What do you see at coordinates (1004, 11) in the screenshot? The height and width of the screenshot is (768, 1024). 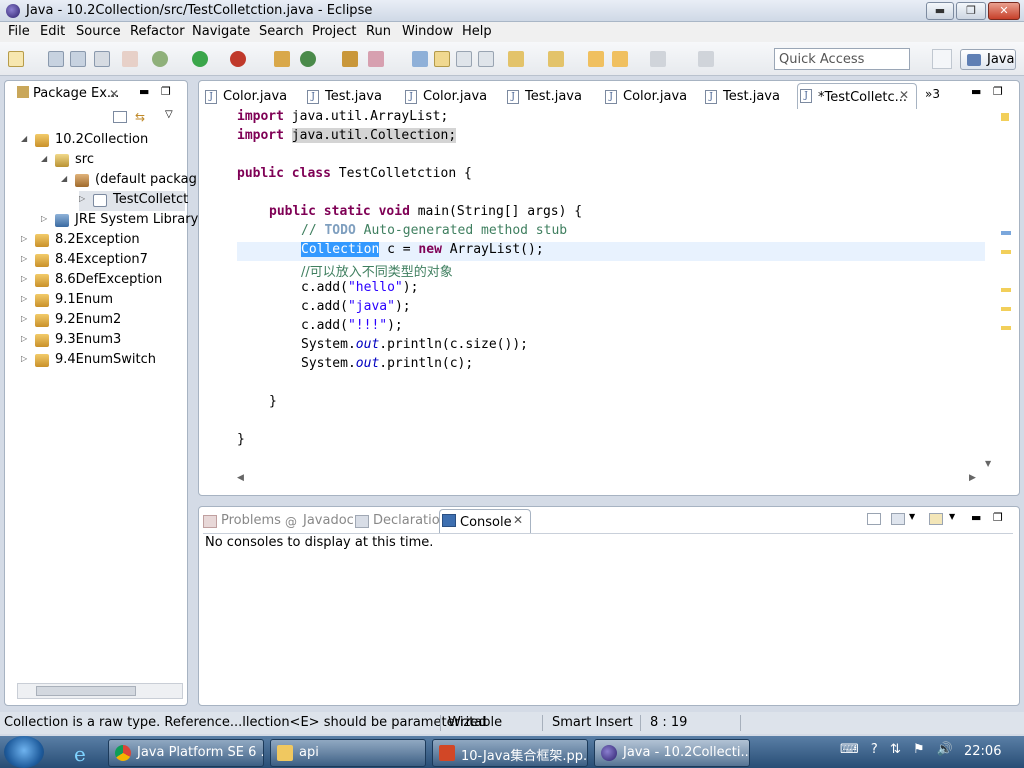 I see `close-button: ✕` at bounding box center [1004, 11].